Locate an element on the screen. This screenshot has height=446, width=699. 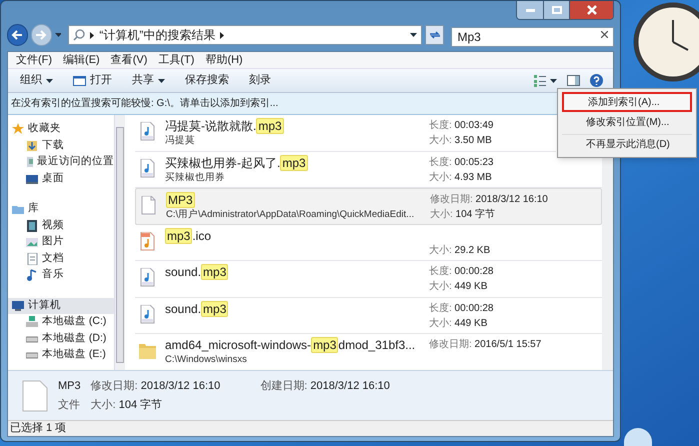
film-icon is located at coordinates (32, 226).